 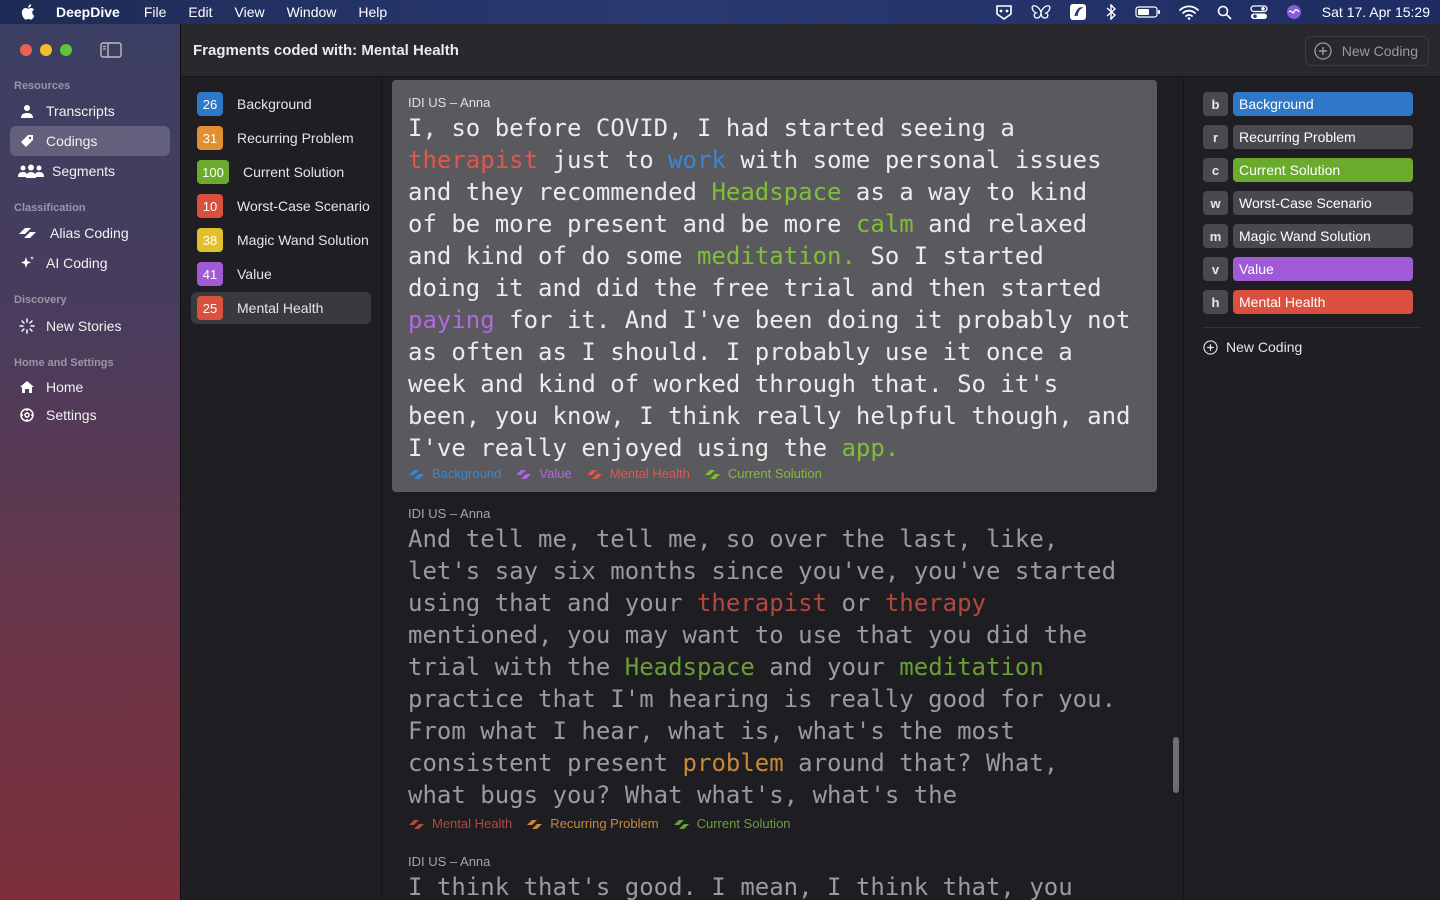 What do you see at coordinates (281, 274) in the screenshot?
I see `code-item-value: 41 Value` at bounding box center [281, 274].